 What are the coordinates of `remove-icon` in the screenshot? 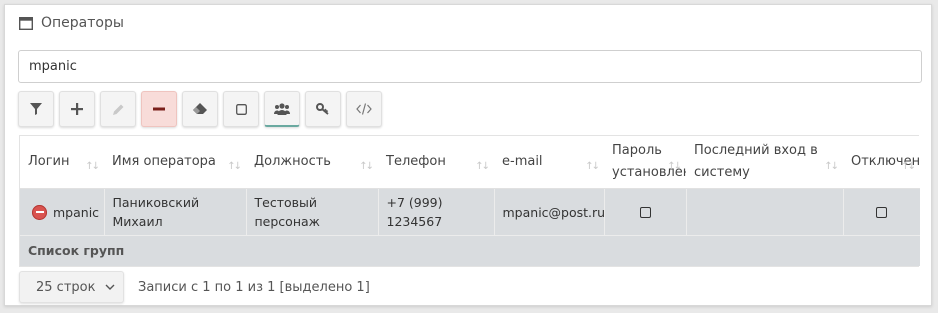 It's located at (39, 212).